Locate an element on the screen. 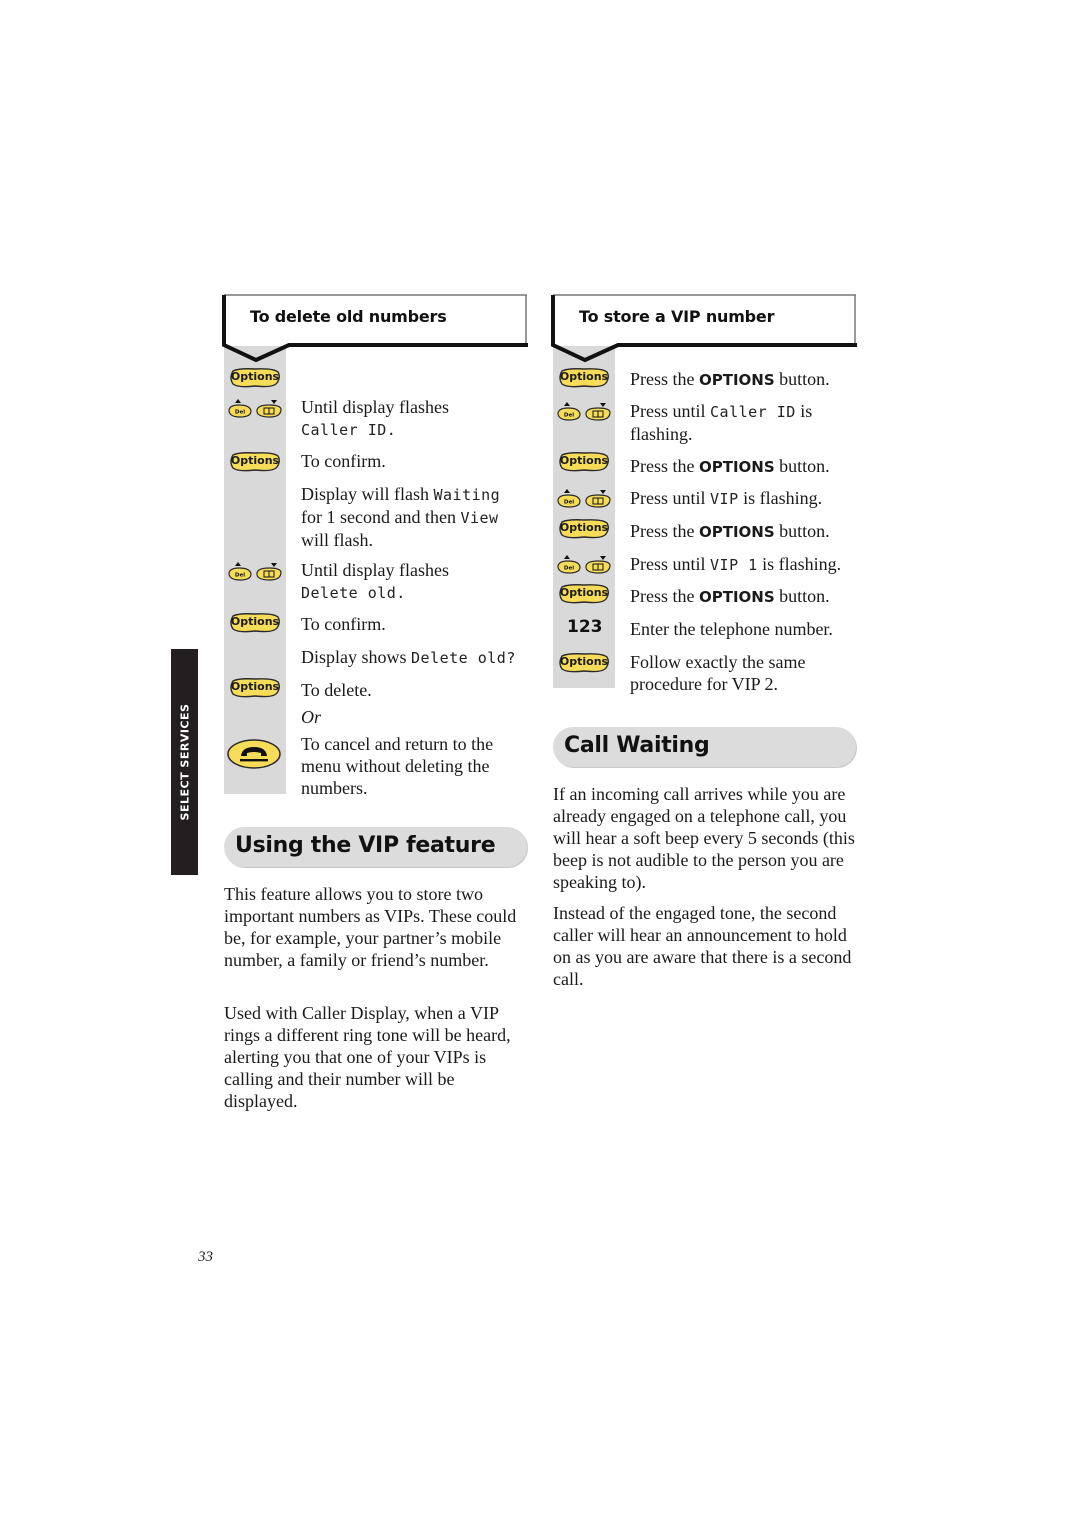  vip-step-8: Enter the telephone number. is located at coordinates (731, 629).